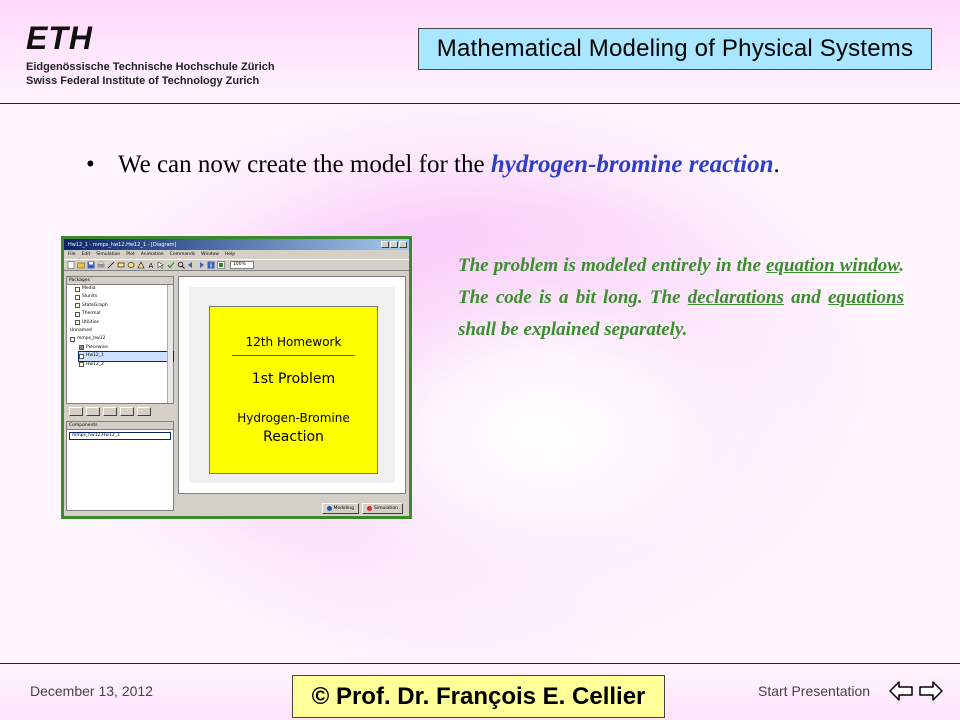 The height and width of the screenshot is (720, 960). What do you see at coordinates (127, 411) in the screenshot?
I see `arrow-right-icon` at bounding box center [127, 411].